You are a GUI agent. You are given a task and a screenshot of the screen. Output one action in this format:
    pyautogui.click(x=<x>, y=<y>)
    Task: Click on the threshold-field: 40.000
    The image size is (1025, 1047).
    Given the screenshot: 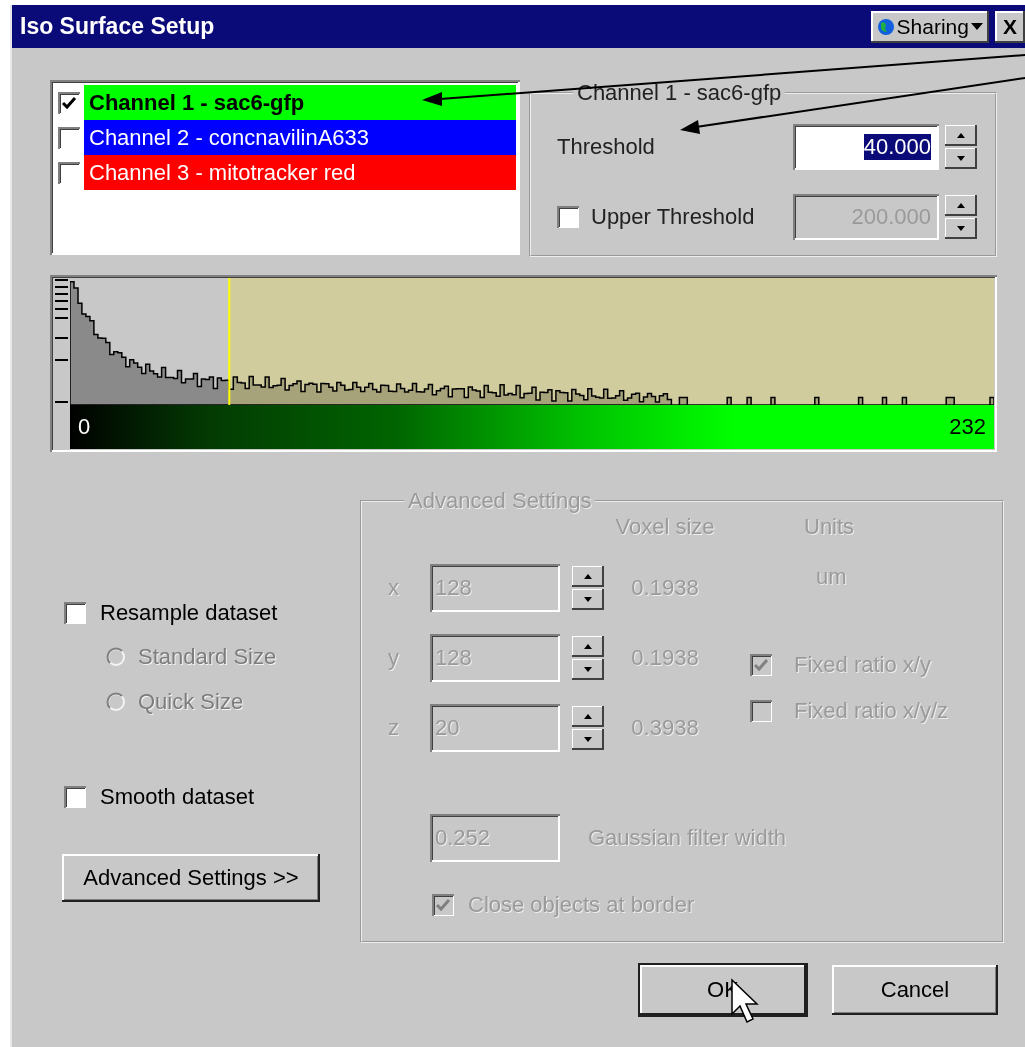 What is the action you would take?
    pyautogui.click(x=866, y=147)
    